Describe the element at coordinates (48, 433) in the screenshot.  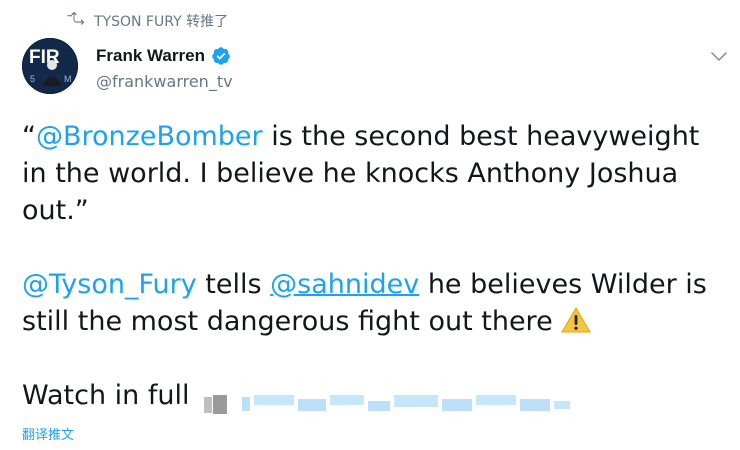
I see `translate-tweet-link: 翻译推文` at that location.